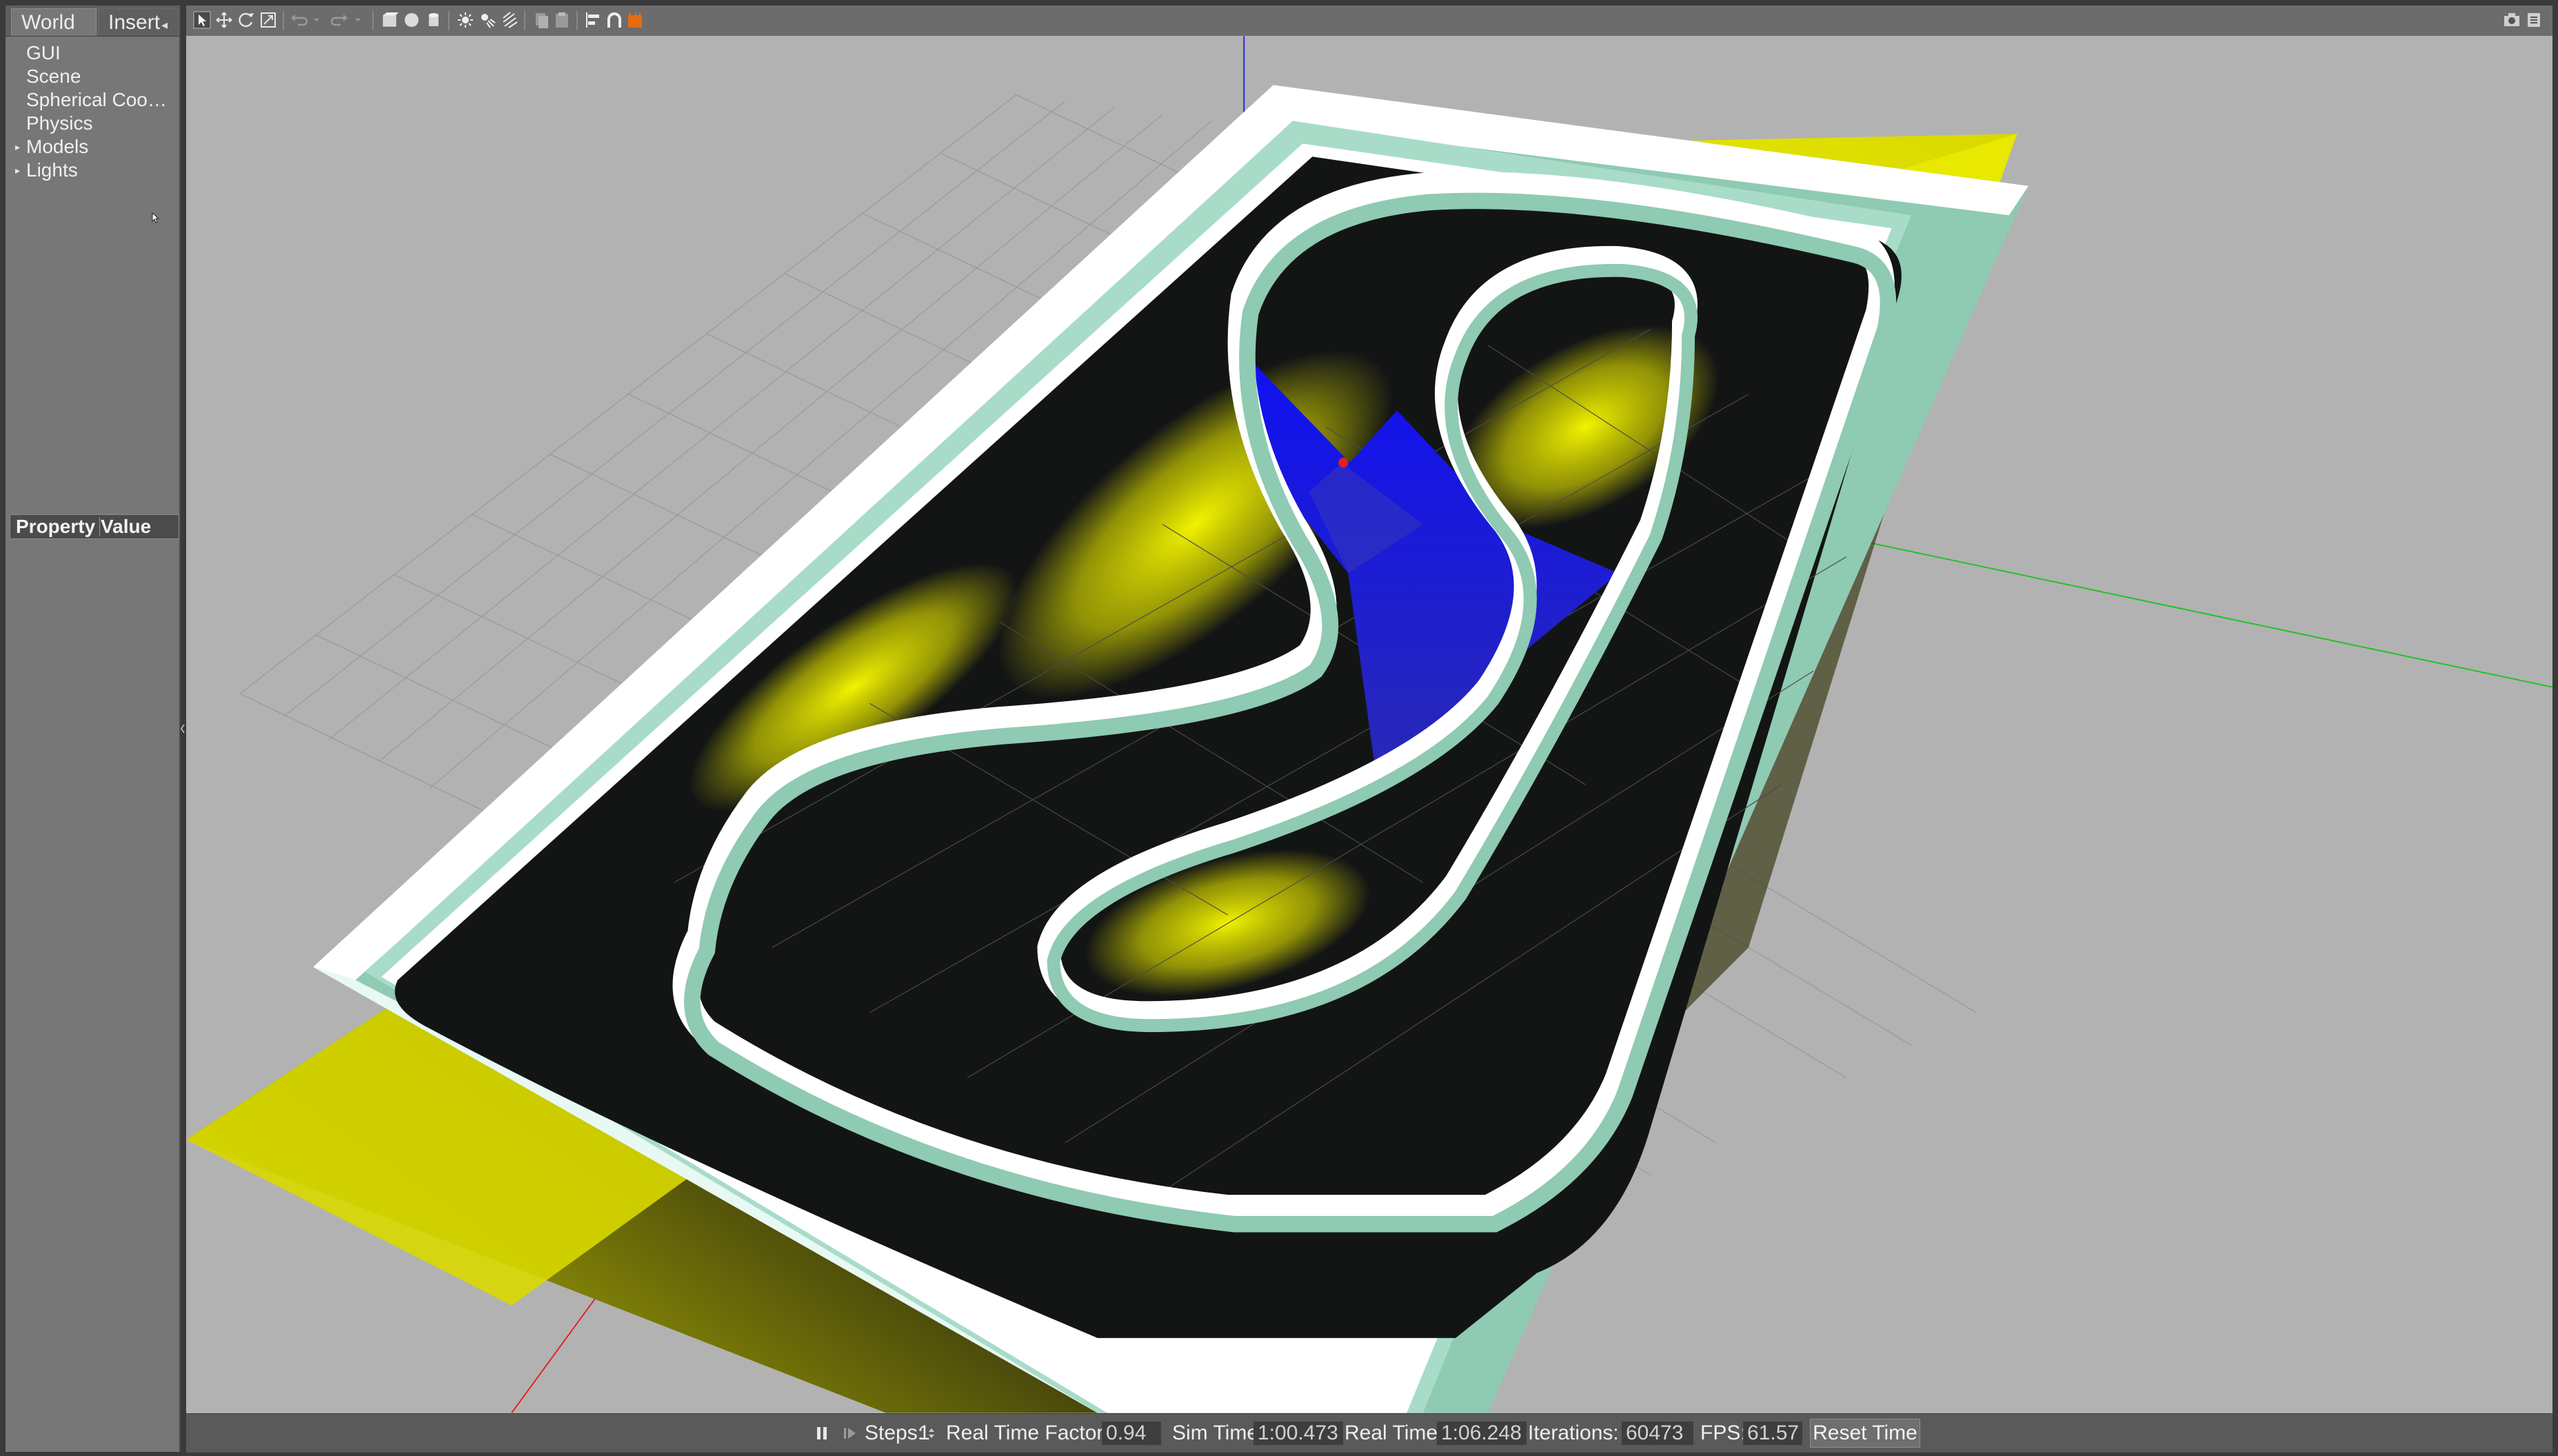  I want to click on spot-light-icon, so click(487, 20).